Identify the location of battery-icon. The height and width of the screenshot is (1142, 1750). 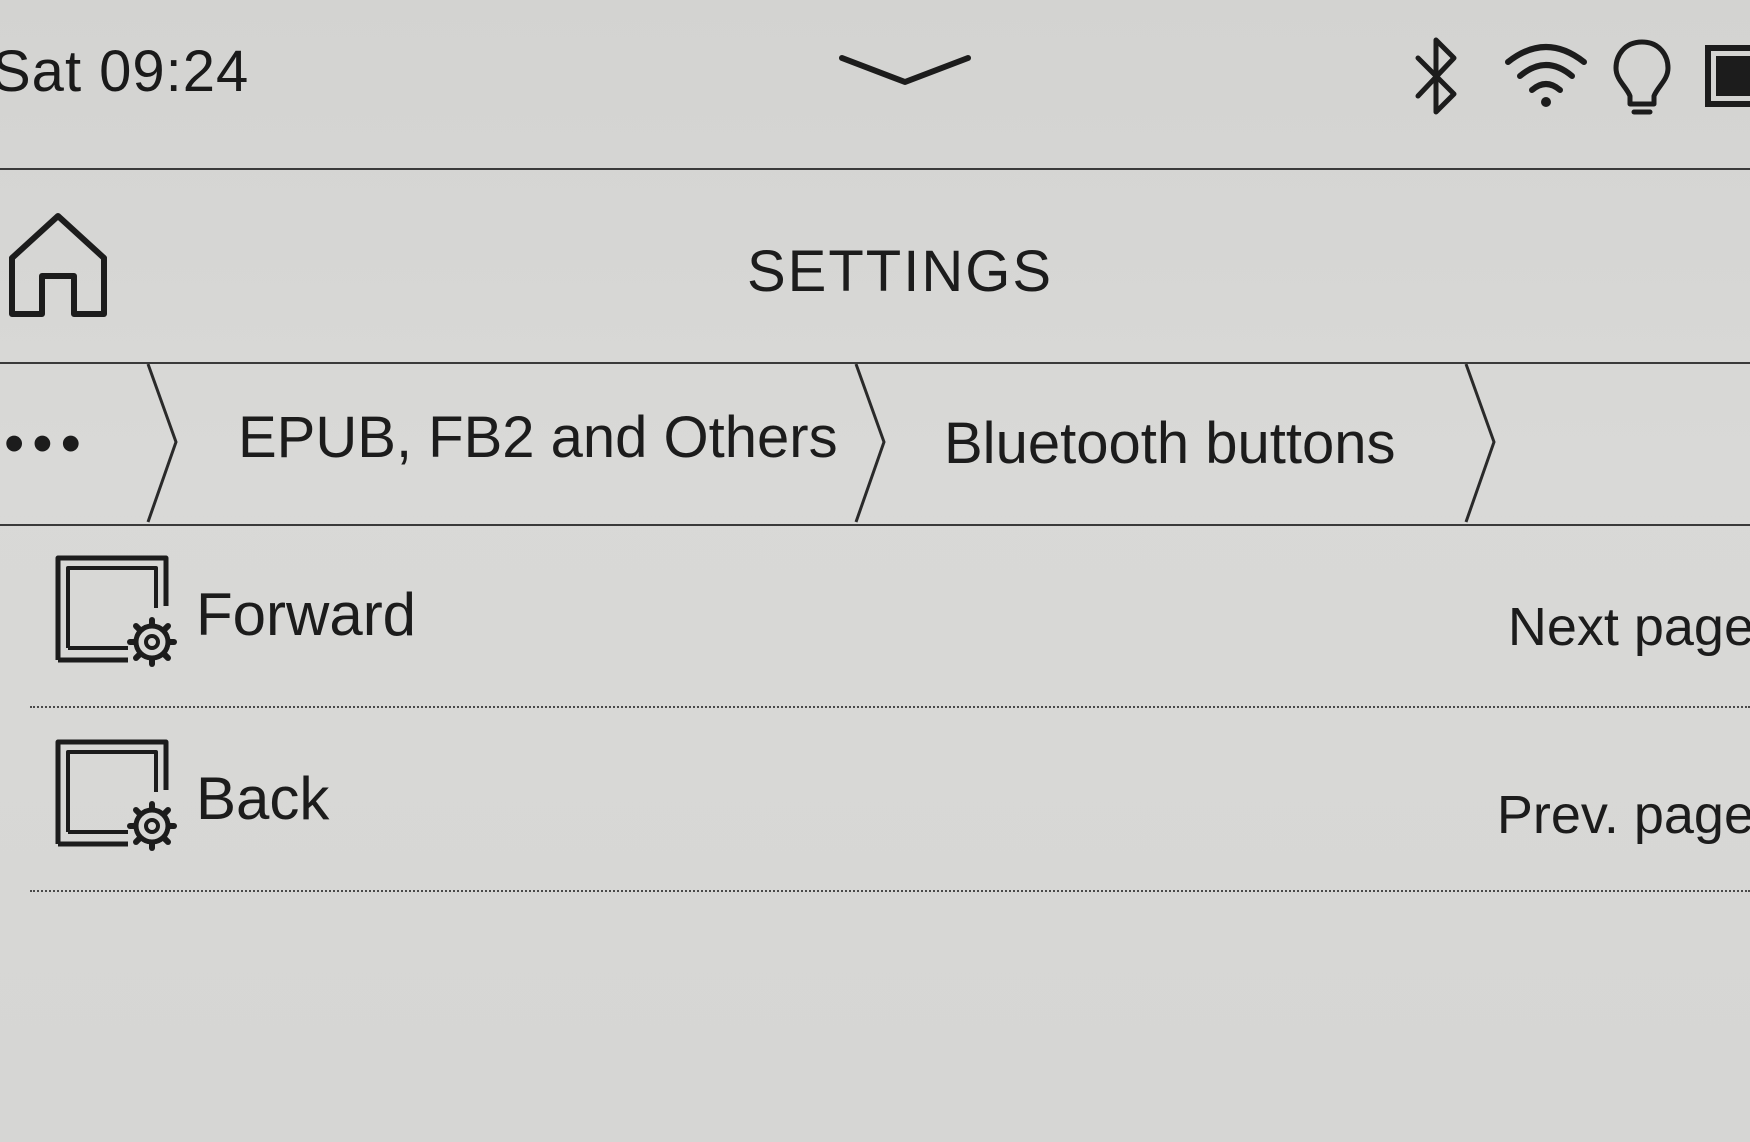
(1727, 76).